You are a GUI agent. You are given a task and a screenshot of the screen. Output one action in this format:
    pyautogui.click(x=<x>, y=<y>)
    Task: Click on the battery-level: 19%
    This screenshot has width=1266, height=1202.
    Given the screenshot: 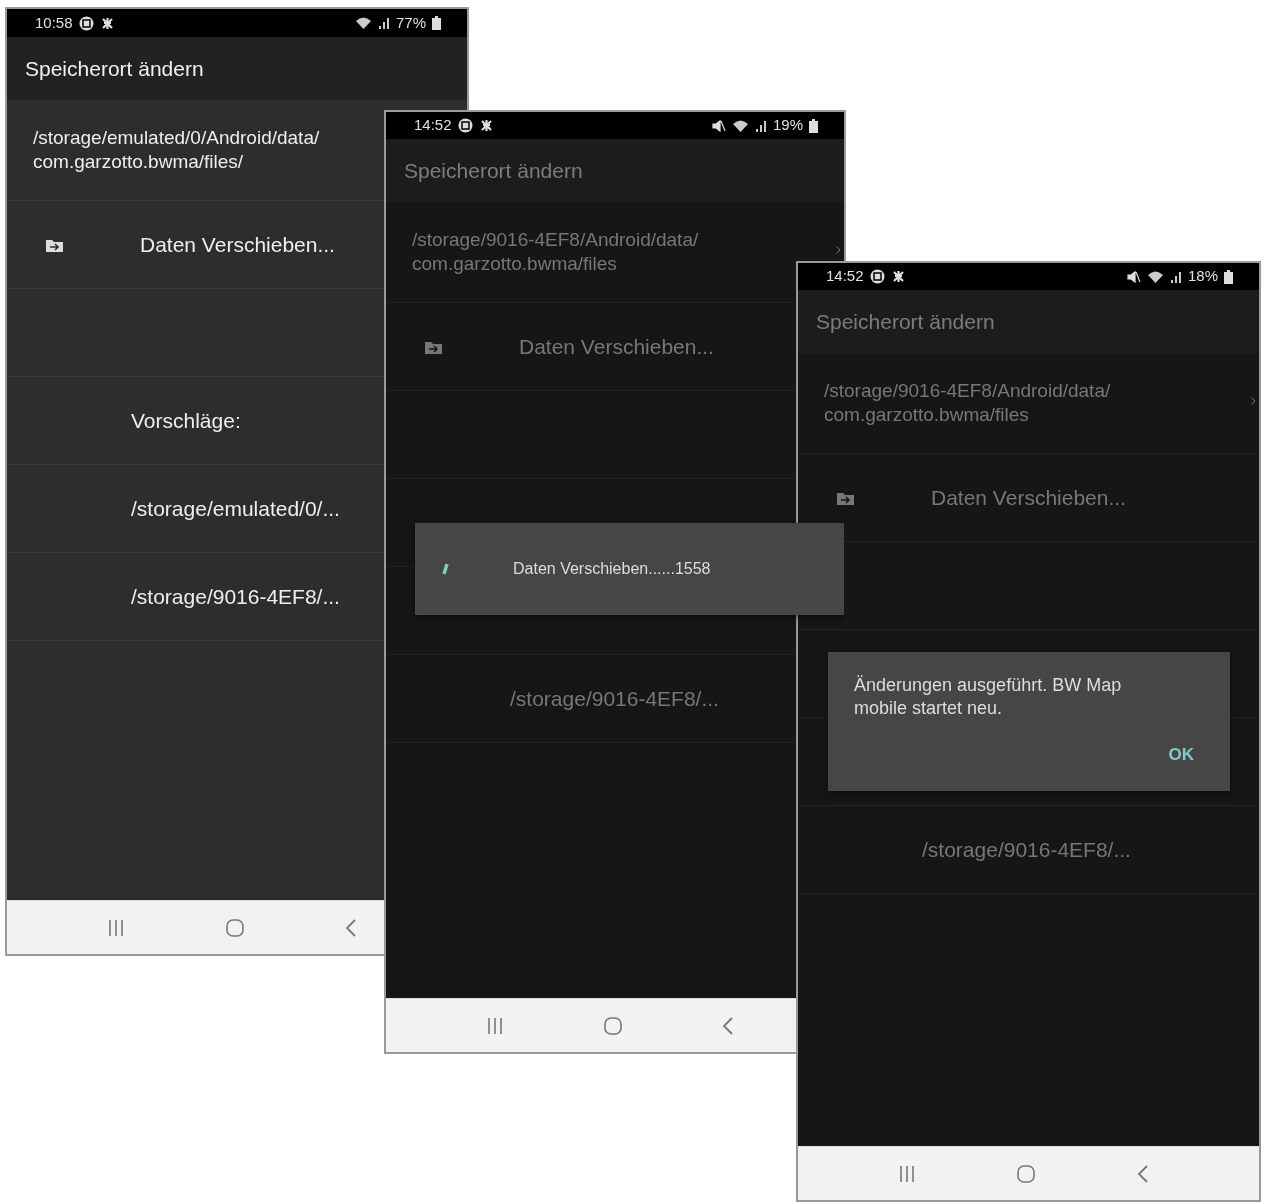 What is the action you would take?
    pyautogui.click(x=787, y=125)
    